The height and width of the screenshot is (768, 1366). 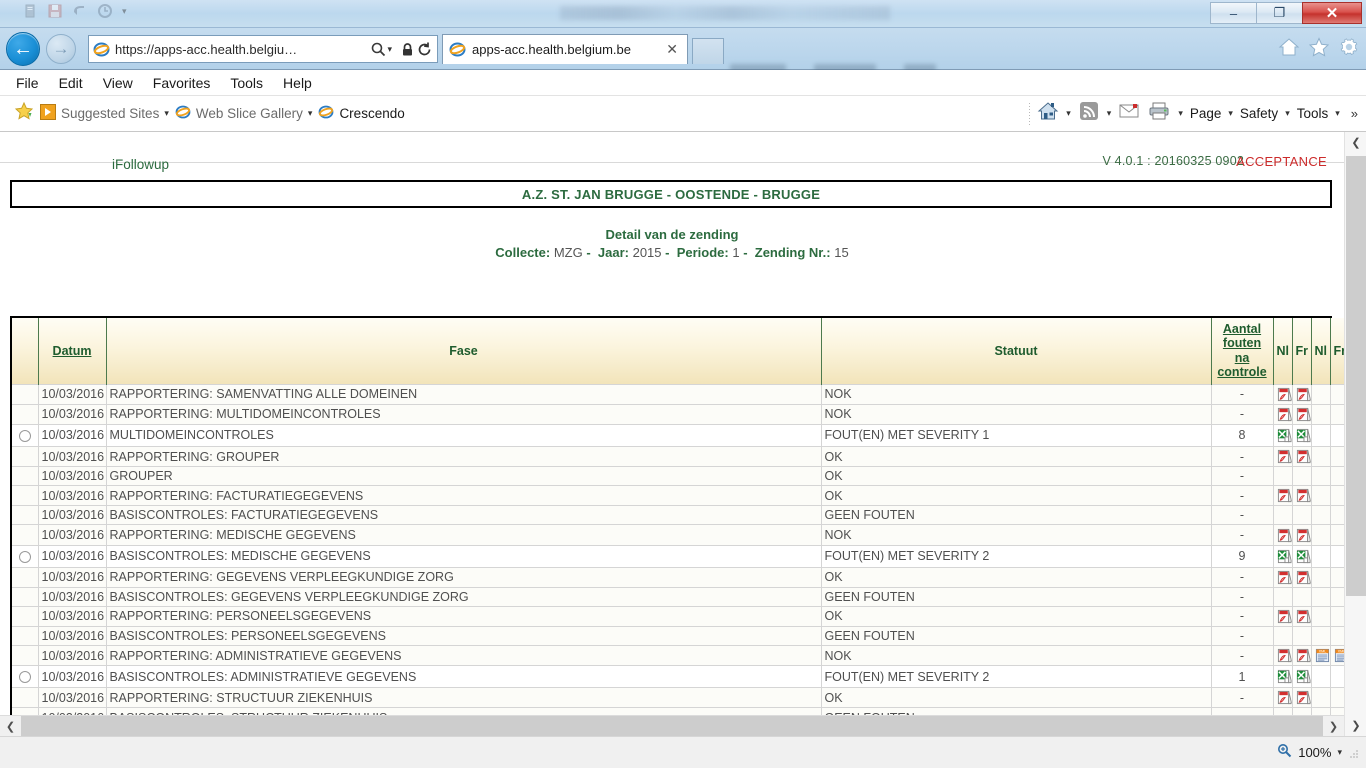 I want to click on home-icon, so click(x=1289, y=47).